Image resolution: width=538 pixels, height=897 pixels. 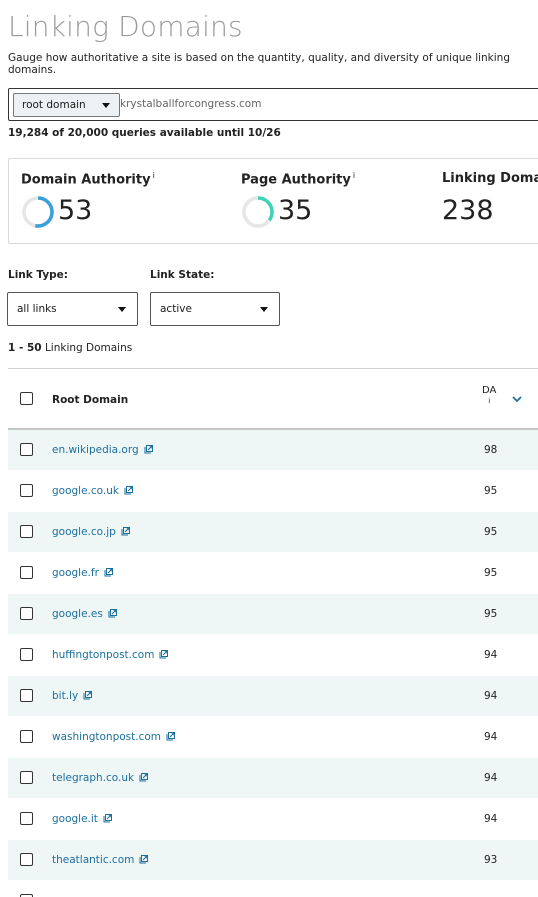 I want to click on domain-link: theatlantic.com, so click(x=100, y=860).